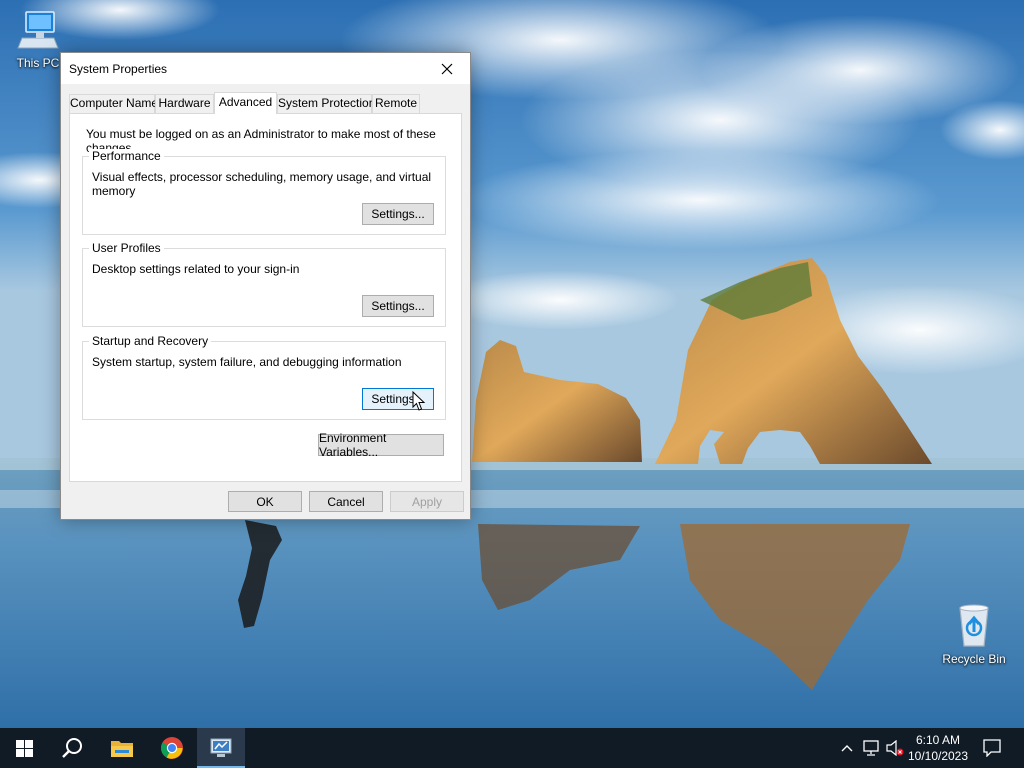 This screenshot has width=1024, height=768. I want to click on close-button, so click(447, 68).